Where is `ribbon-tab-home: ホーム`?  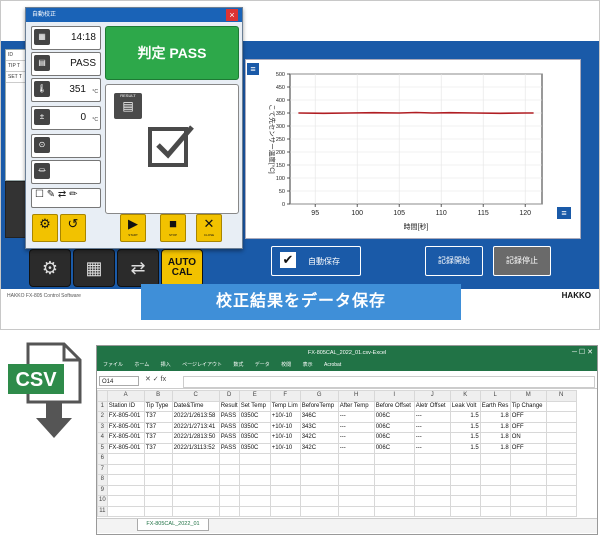 ribbon-tab-home: ホーム is located at coordinates (141, 365).